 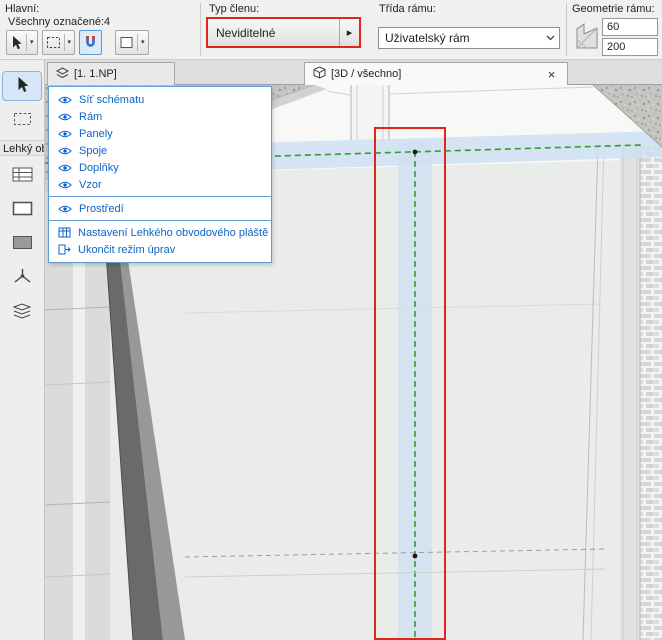 I want to click on layers-icon, so click(x=22, y=312).